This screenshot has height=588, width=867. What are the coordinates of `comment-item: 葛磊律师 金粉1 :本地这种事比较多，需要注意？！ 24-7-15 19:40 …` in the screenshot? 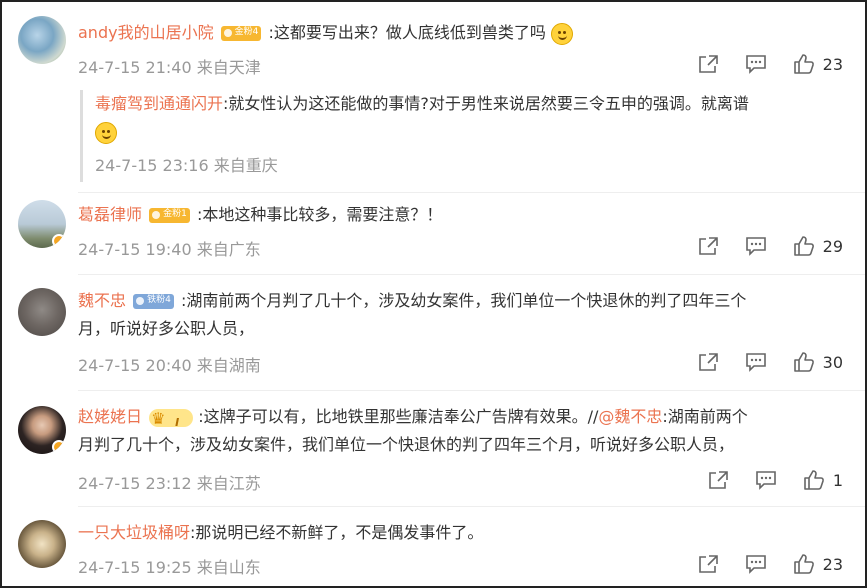 It's located at (435, 238).